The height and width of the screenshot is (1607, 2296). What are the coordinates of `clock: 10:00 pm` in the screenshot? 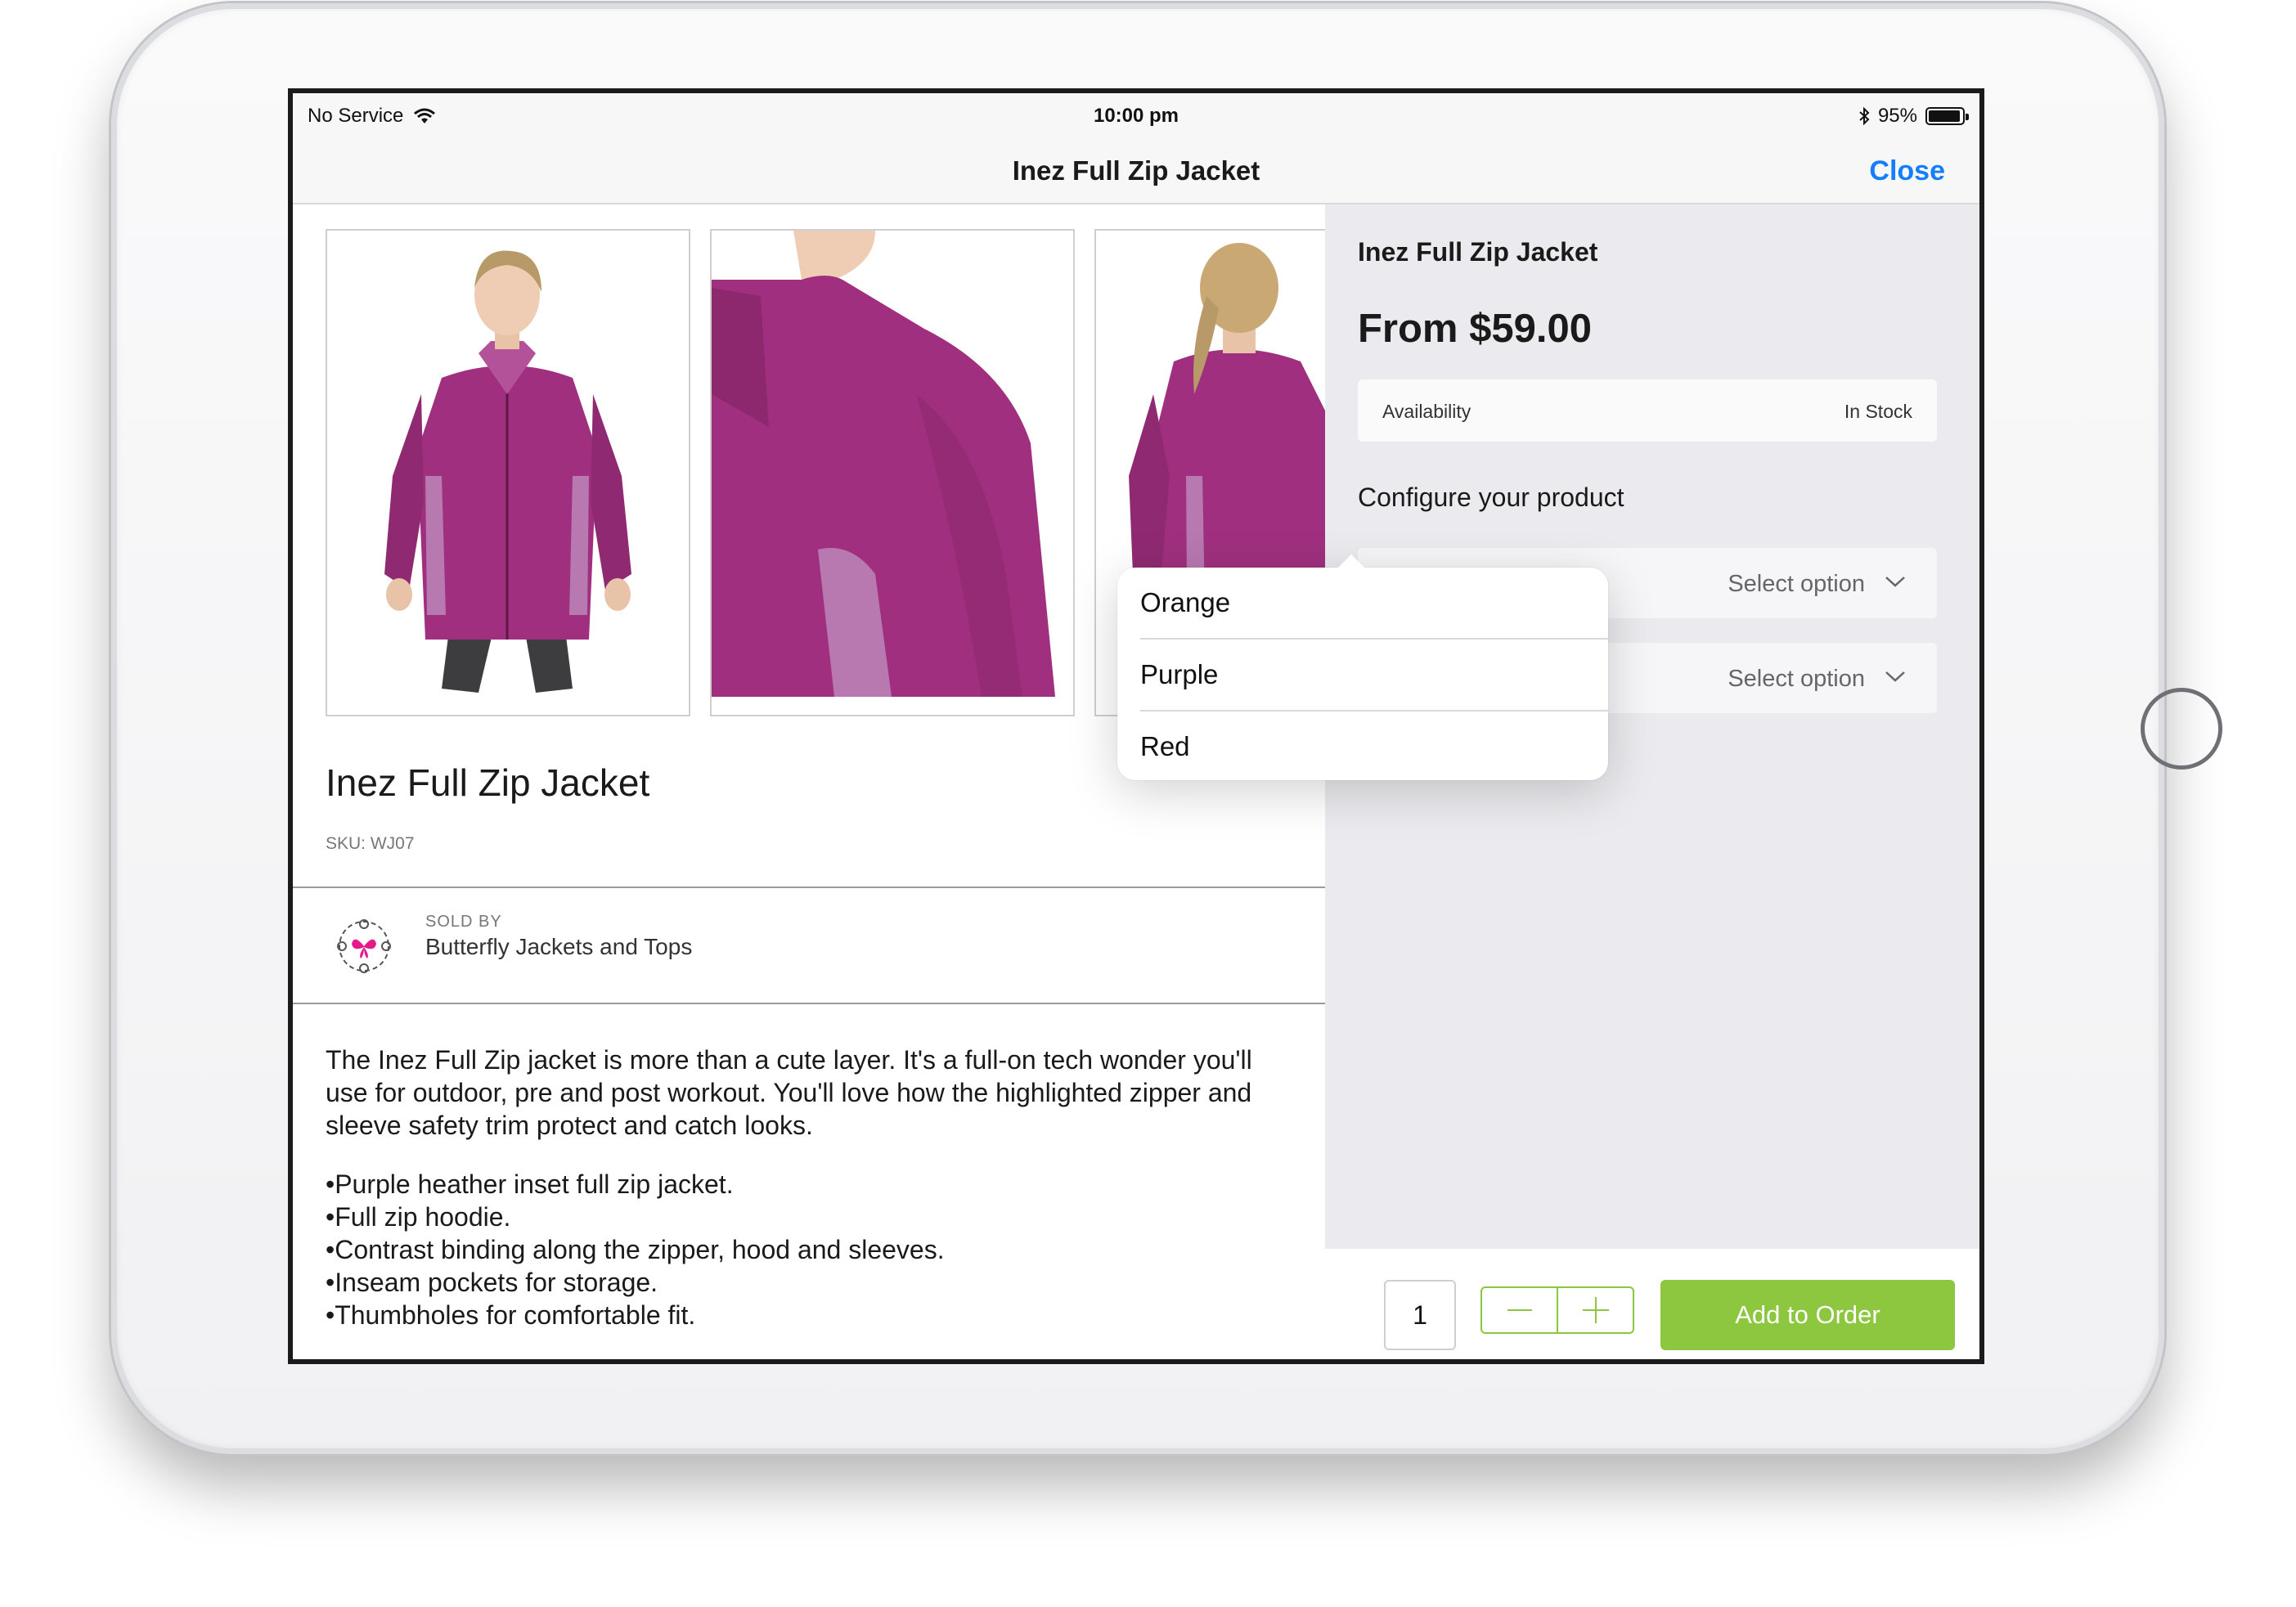 It's located at (1136, 116).